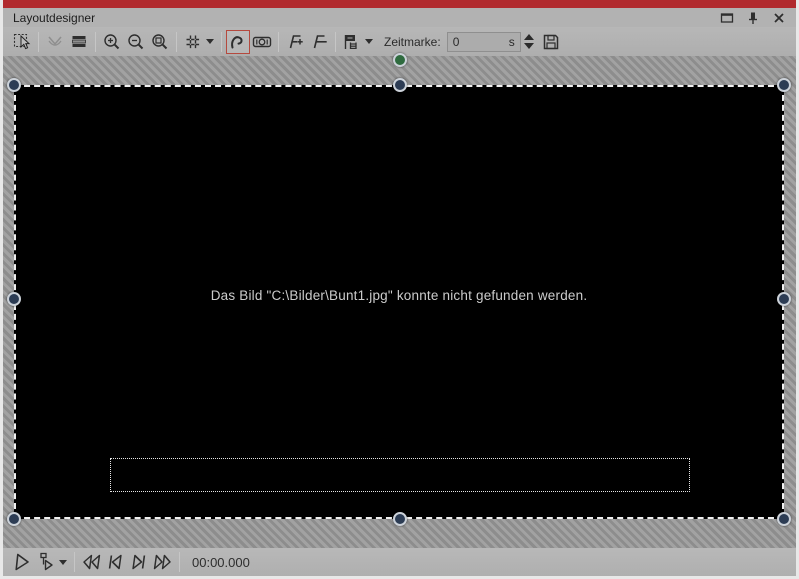 The image size is (799, 579). I want to click on panel-title: Layoutdesigner, so click(54, 17).